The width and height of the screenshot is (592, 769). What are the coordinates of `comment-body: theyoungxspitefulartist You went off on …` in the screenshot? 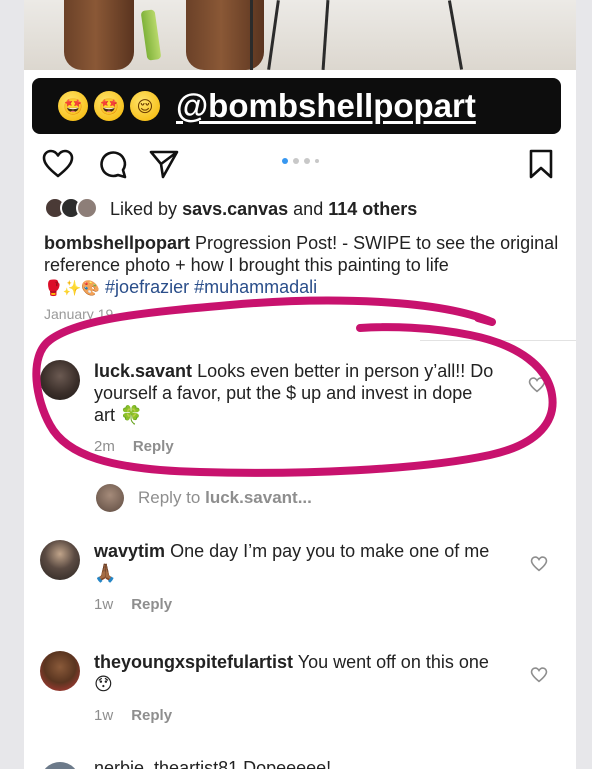 It's located at (294, 689).